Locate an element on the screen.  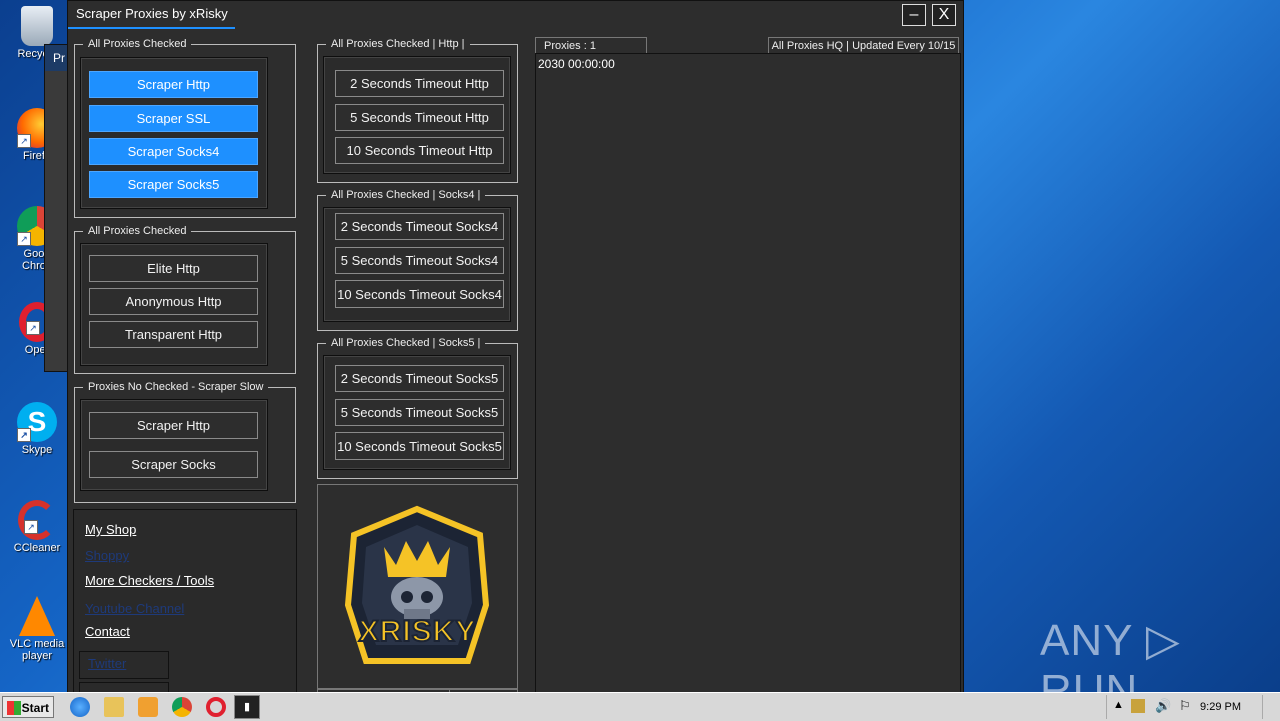
youtube-channel-link: Youtube Channel is located at coordinates (134, 608).